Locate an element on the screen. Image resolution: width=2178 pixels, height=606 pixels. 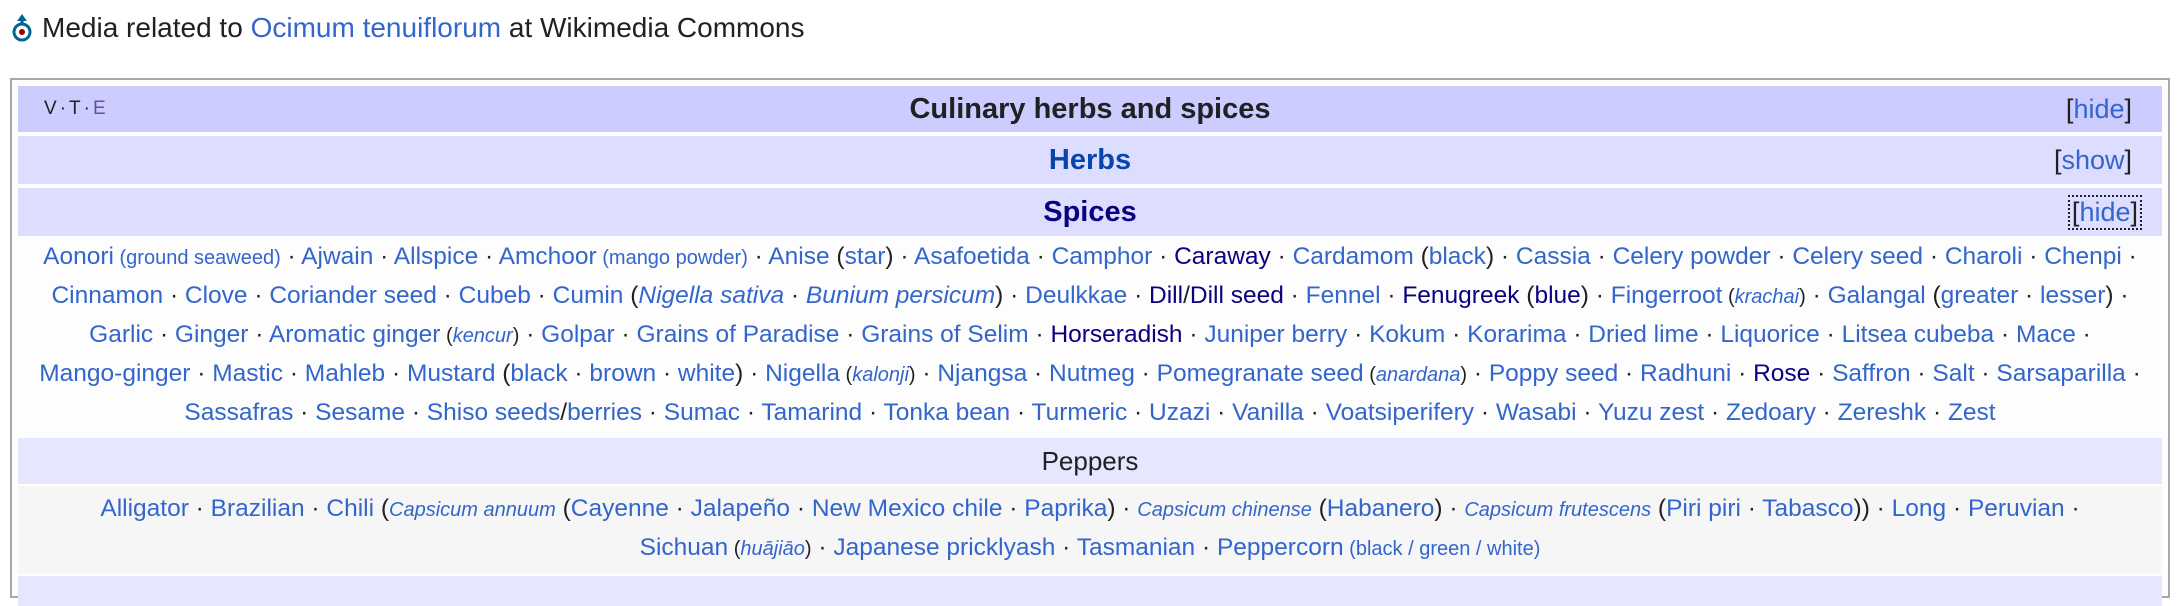
list-item-link: greater is located at coordinates (1980, 295).